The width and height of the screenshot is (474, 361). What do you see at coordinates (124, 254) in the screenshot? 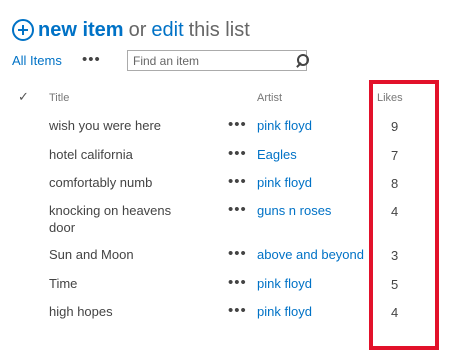
I see `row-title: Sun and Moon` at bounding box center [124, 254].